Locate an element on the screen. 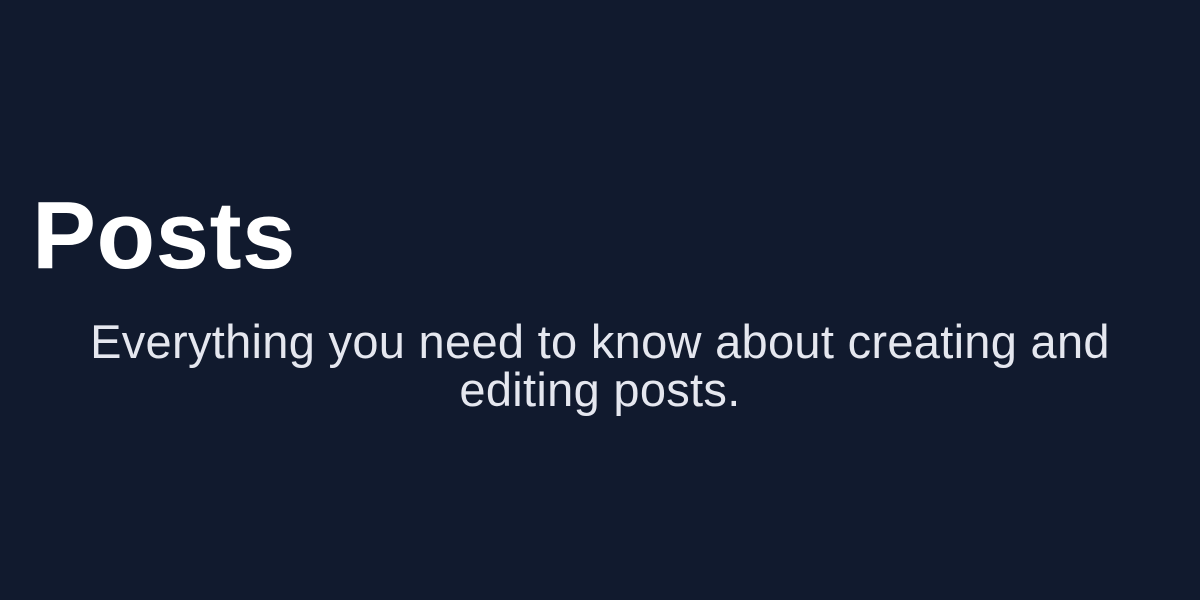 The height and width of the screenshot is (600, 1200). page-title: Posts is located at coordinates (164, 235).